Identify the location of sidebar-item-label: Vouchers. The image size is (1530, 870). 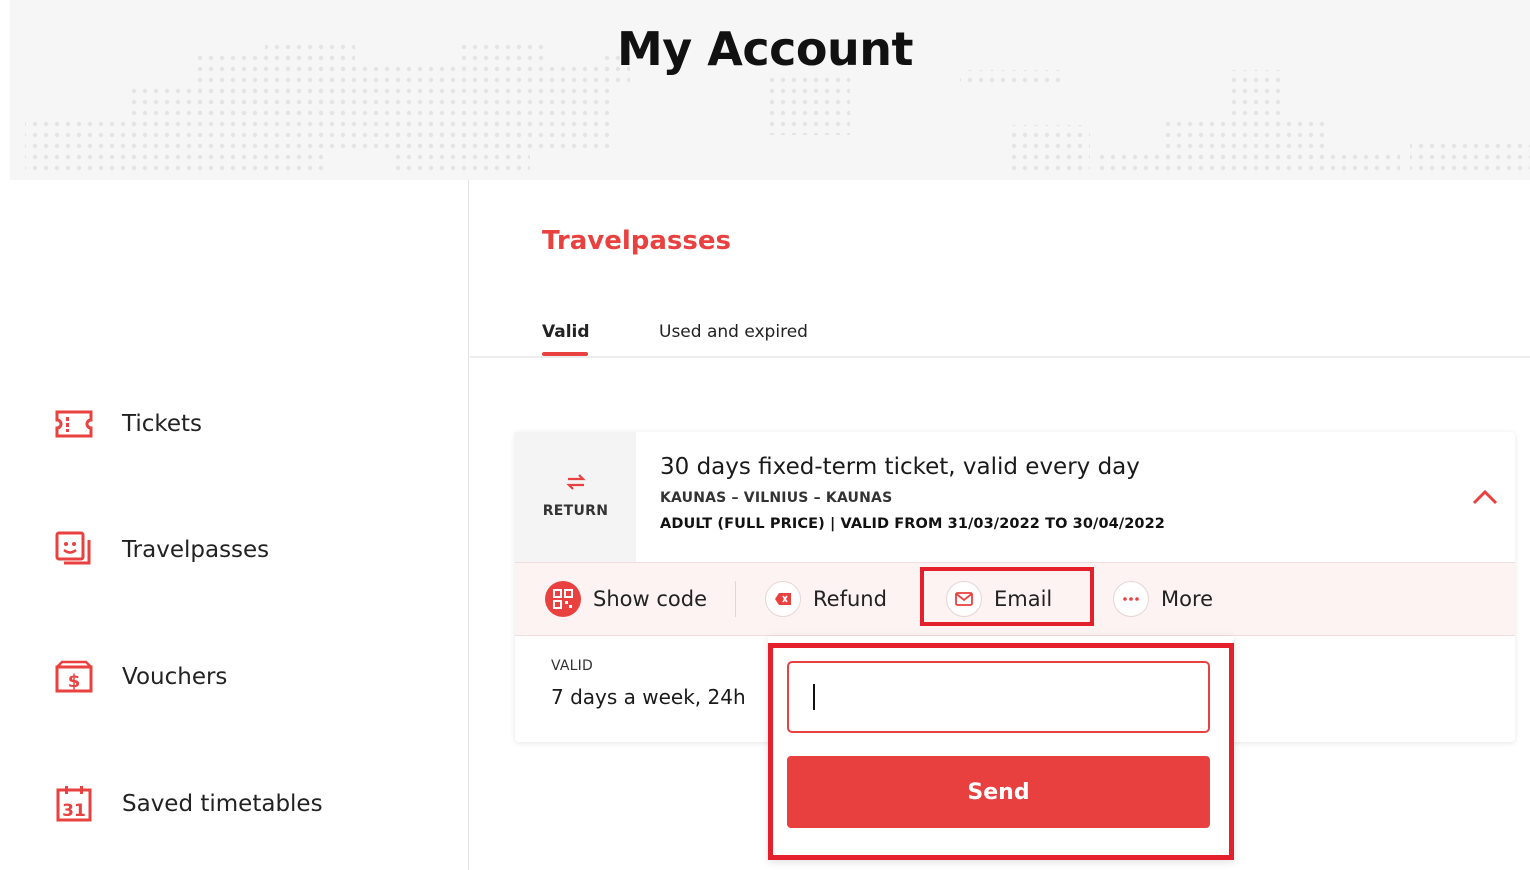
(175, 677).